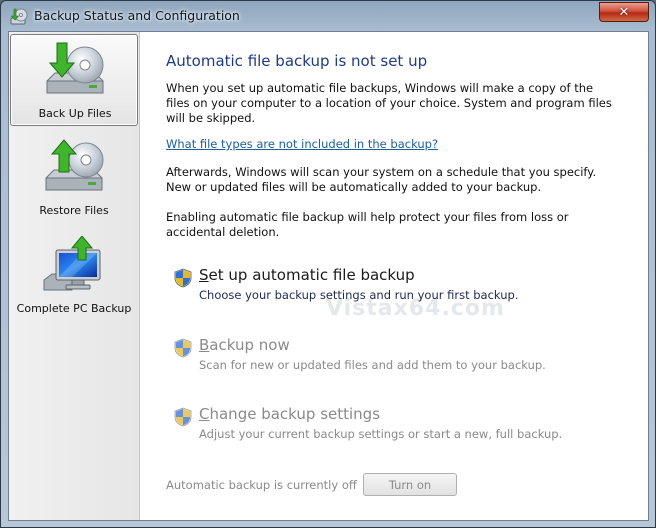 Image resolution: width=656 pixels, height=528 pixels. What do you see at coordinates (75, 113) in the screenshot?
I see `sidebar-item-label: Back Up Files` at bounding box center [75, 113].